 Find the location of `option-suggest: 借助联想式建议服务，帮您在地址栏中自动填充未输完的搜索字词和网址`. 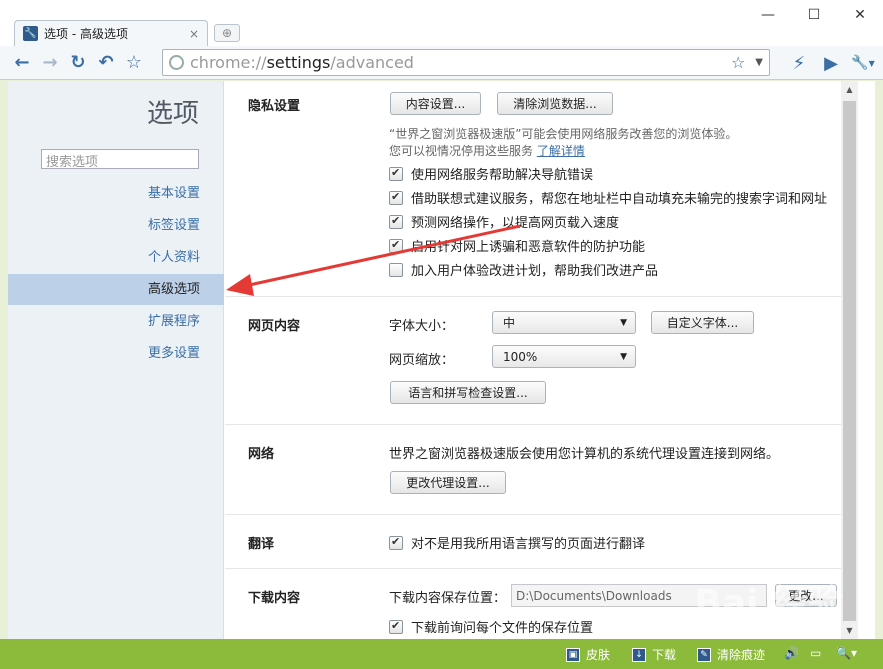

option-suggest: 借助联想式建议服务，帮您在地址栏中自动填充未输完的搜索字词和网址 is located at coordinates (608, 197).